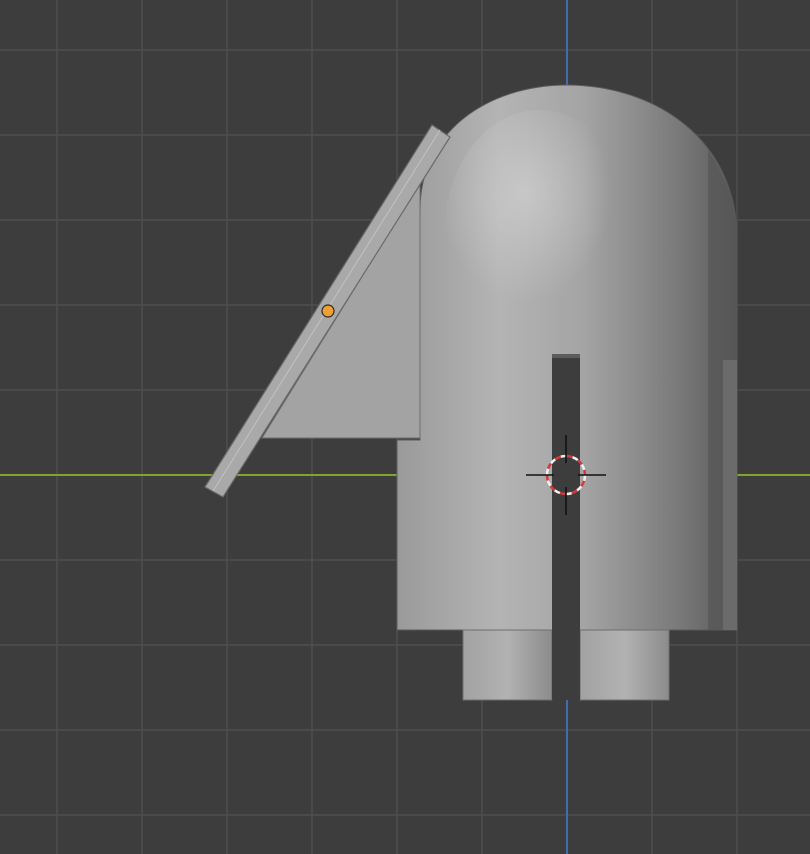 The height and width of the screenshot is (854, 810). Describe the element at coordinates (624, 665) in the screenshot. I see `right-leg` at that location.